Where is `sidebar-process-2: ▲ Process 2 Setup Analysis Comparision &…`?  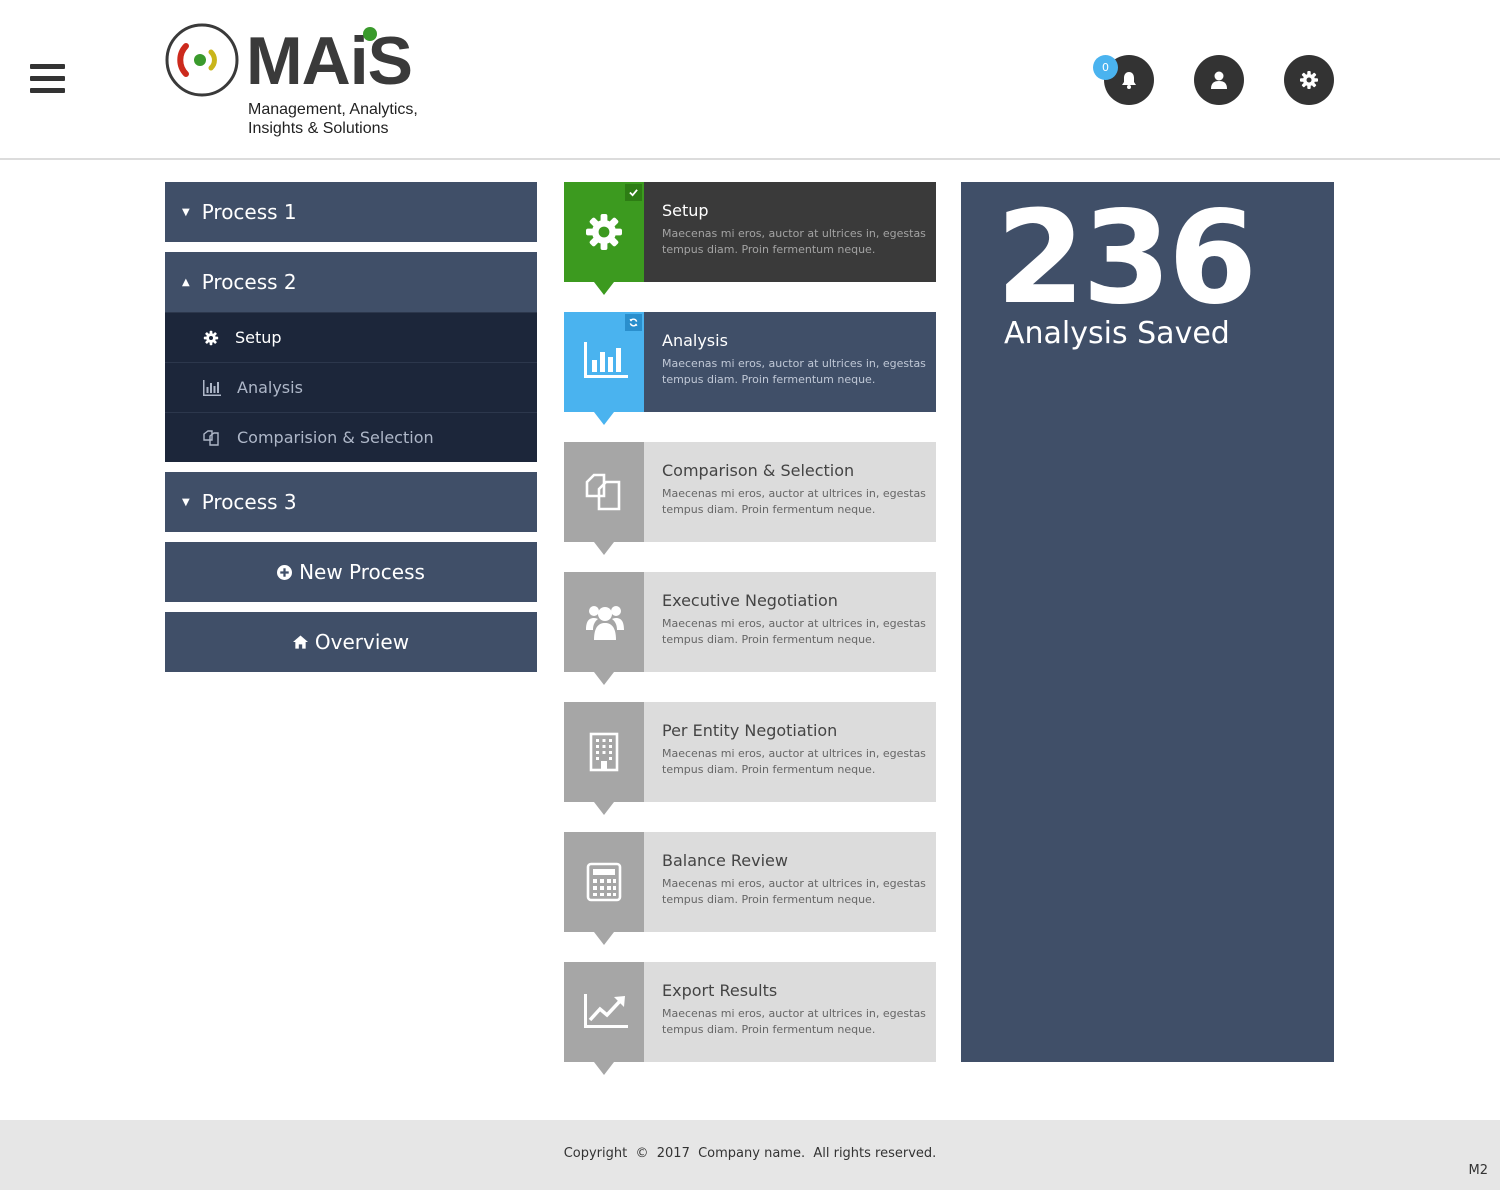
sidebar-process-2: ▲ Process 2 Setup Analysis Comparision &… is located at coordinates (351, 357).